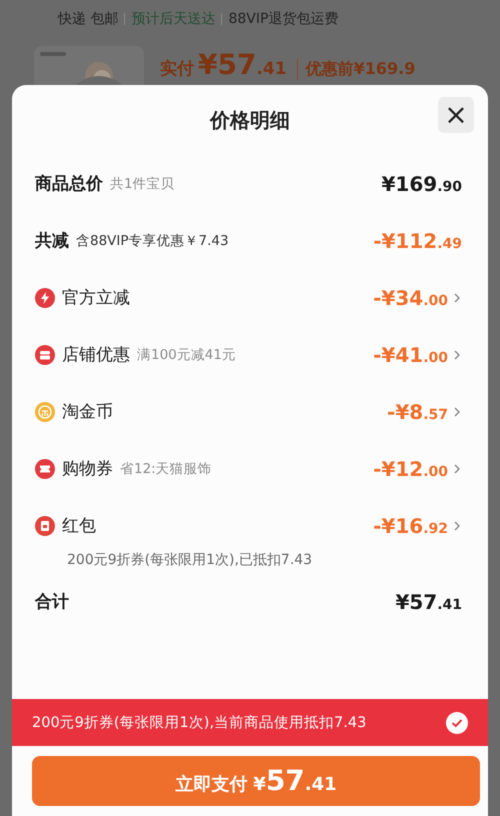 This screenshot has height=816, width=500. Describe the element at coordinates (417, 412) in the screenshot. I see `discount-amount: -¥8.57` at that location.